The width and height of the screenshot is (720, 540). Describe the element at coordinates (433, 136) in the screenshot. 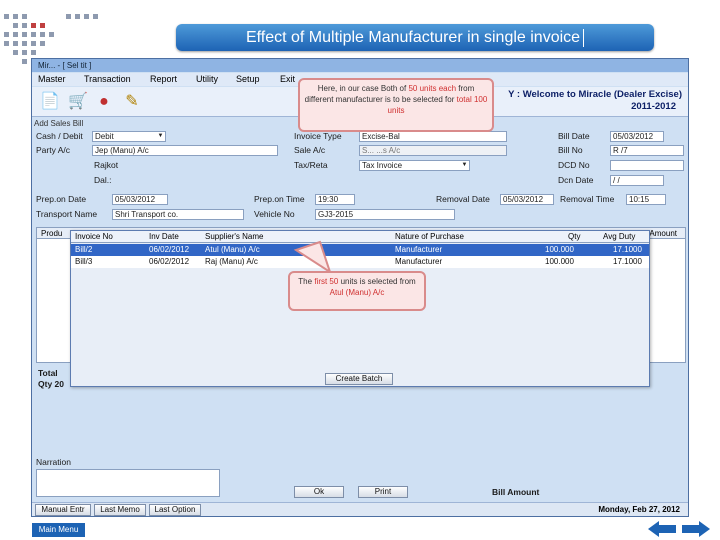

I see `invoice-type-field: Excise-Bal` at that location.